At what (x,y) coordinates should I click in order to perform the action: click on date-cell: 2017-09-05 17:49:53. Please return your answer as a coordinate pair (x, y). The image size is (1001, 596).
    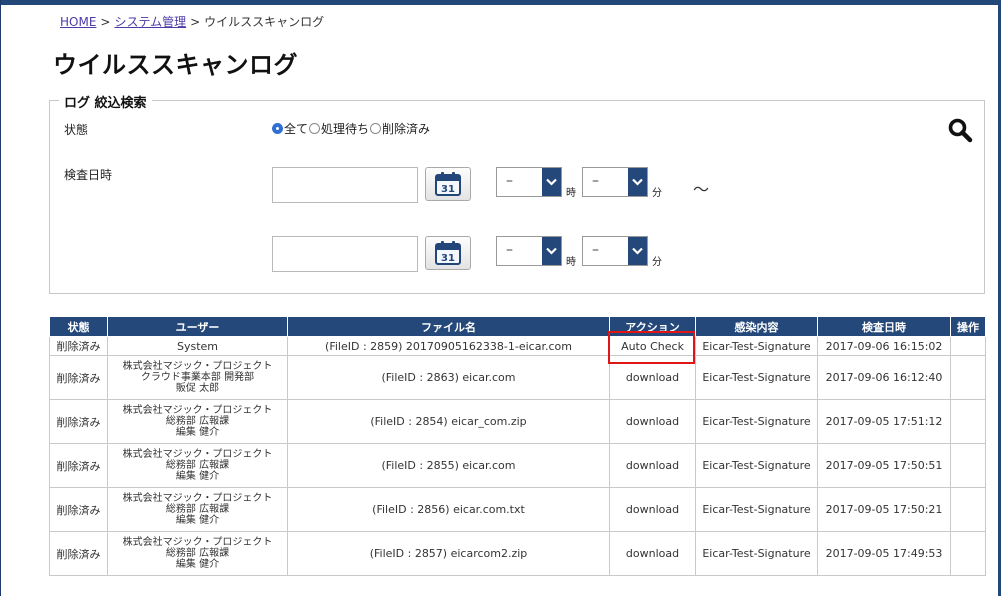
    Looking at the image, I should click on (884, 553).